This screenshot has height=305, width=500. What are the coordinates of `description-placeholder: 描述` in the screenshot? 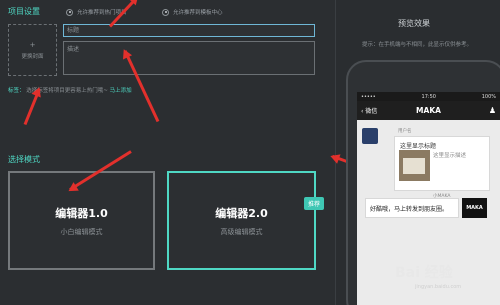 It's located at (73, 49).